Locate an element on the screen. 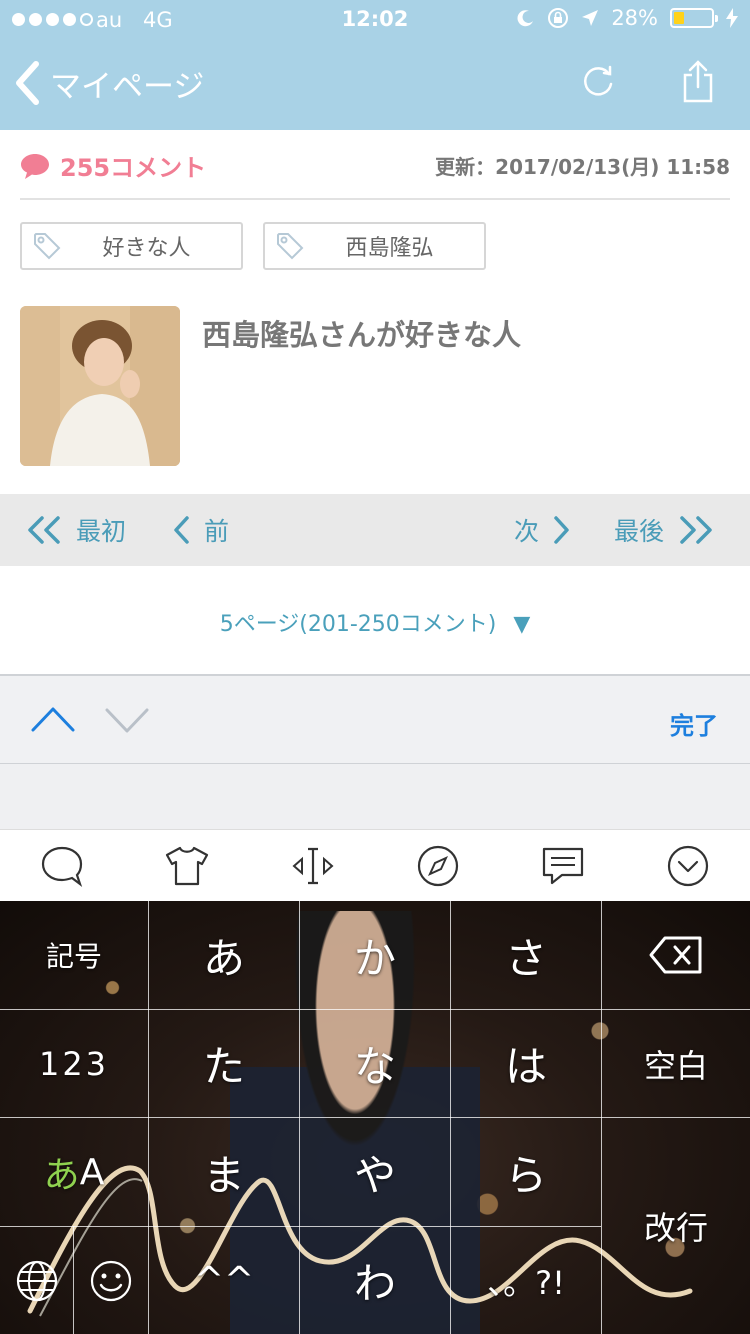 The width and height of the screenshot is (750, 1334). comment-count: 255コメント is located at coordinates (113, 165).